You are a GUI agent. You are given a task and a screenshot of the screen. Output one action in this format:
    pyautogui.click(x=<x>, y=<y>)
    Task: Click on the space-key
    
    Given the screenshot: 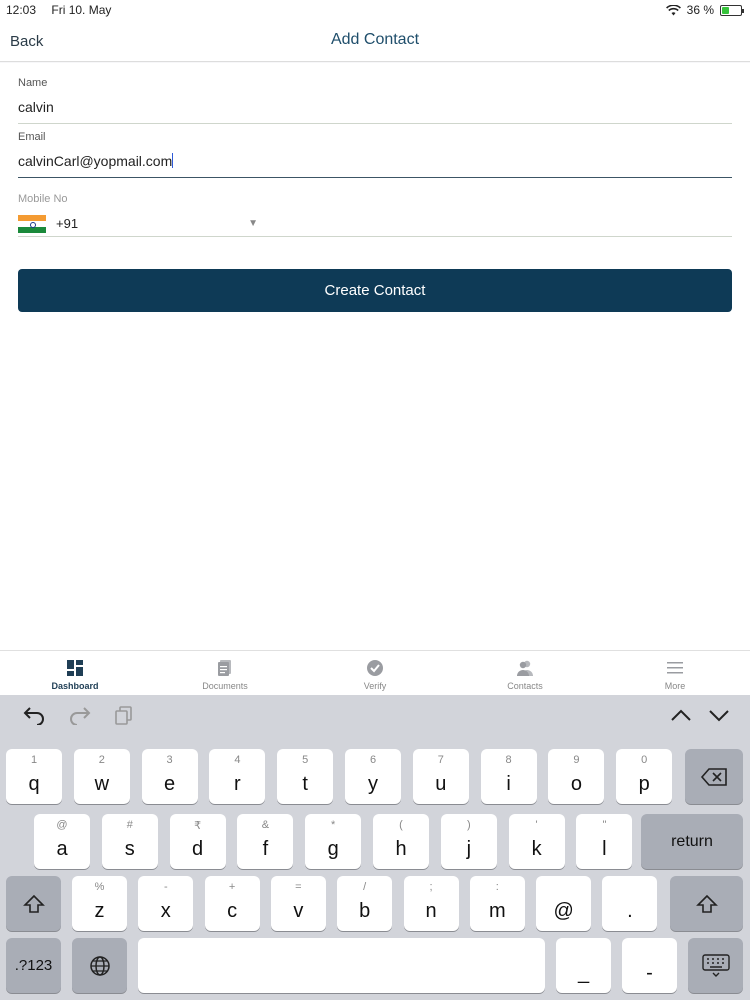 What is the action you would take?
    pyautogui.click(x=341, y=965)
    